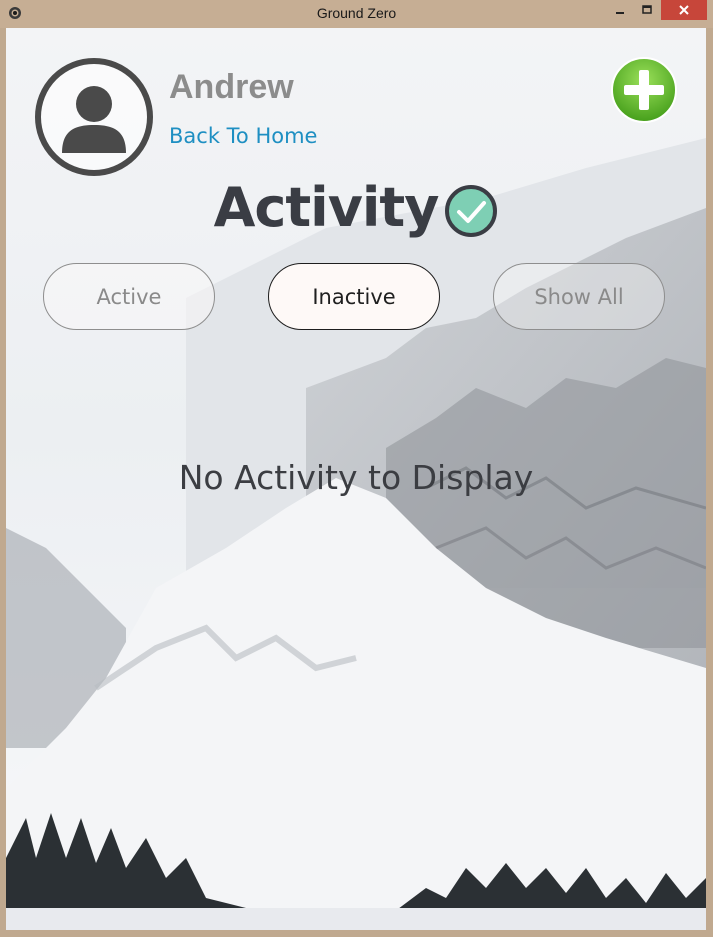  I want to click on page-heading: Activity, so click(356, 207).